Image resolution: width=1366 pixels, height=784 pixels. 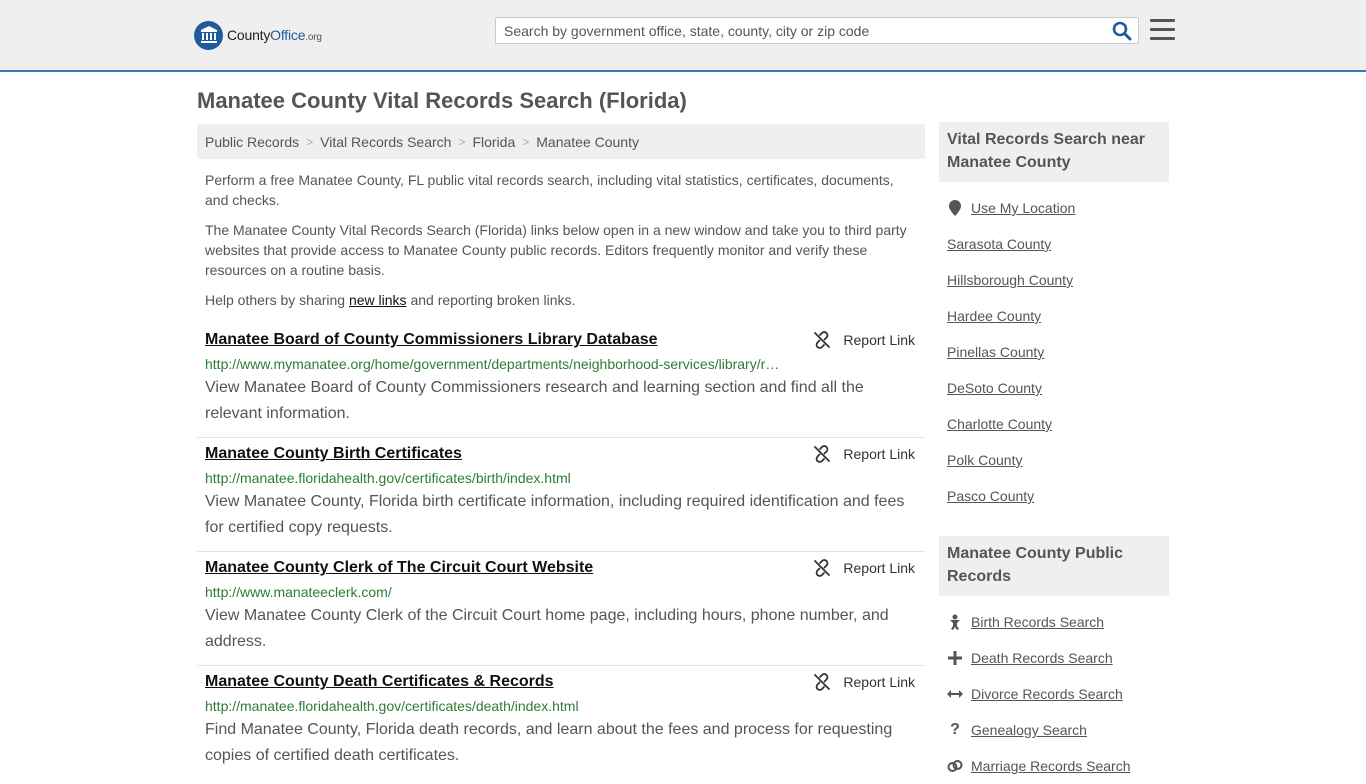 I want to click on logo-emblem-icon, so click(x=208, y=35).